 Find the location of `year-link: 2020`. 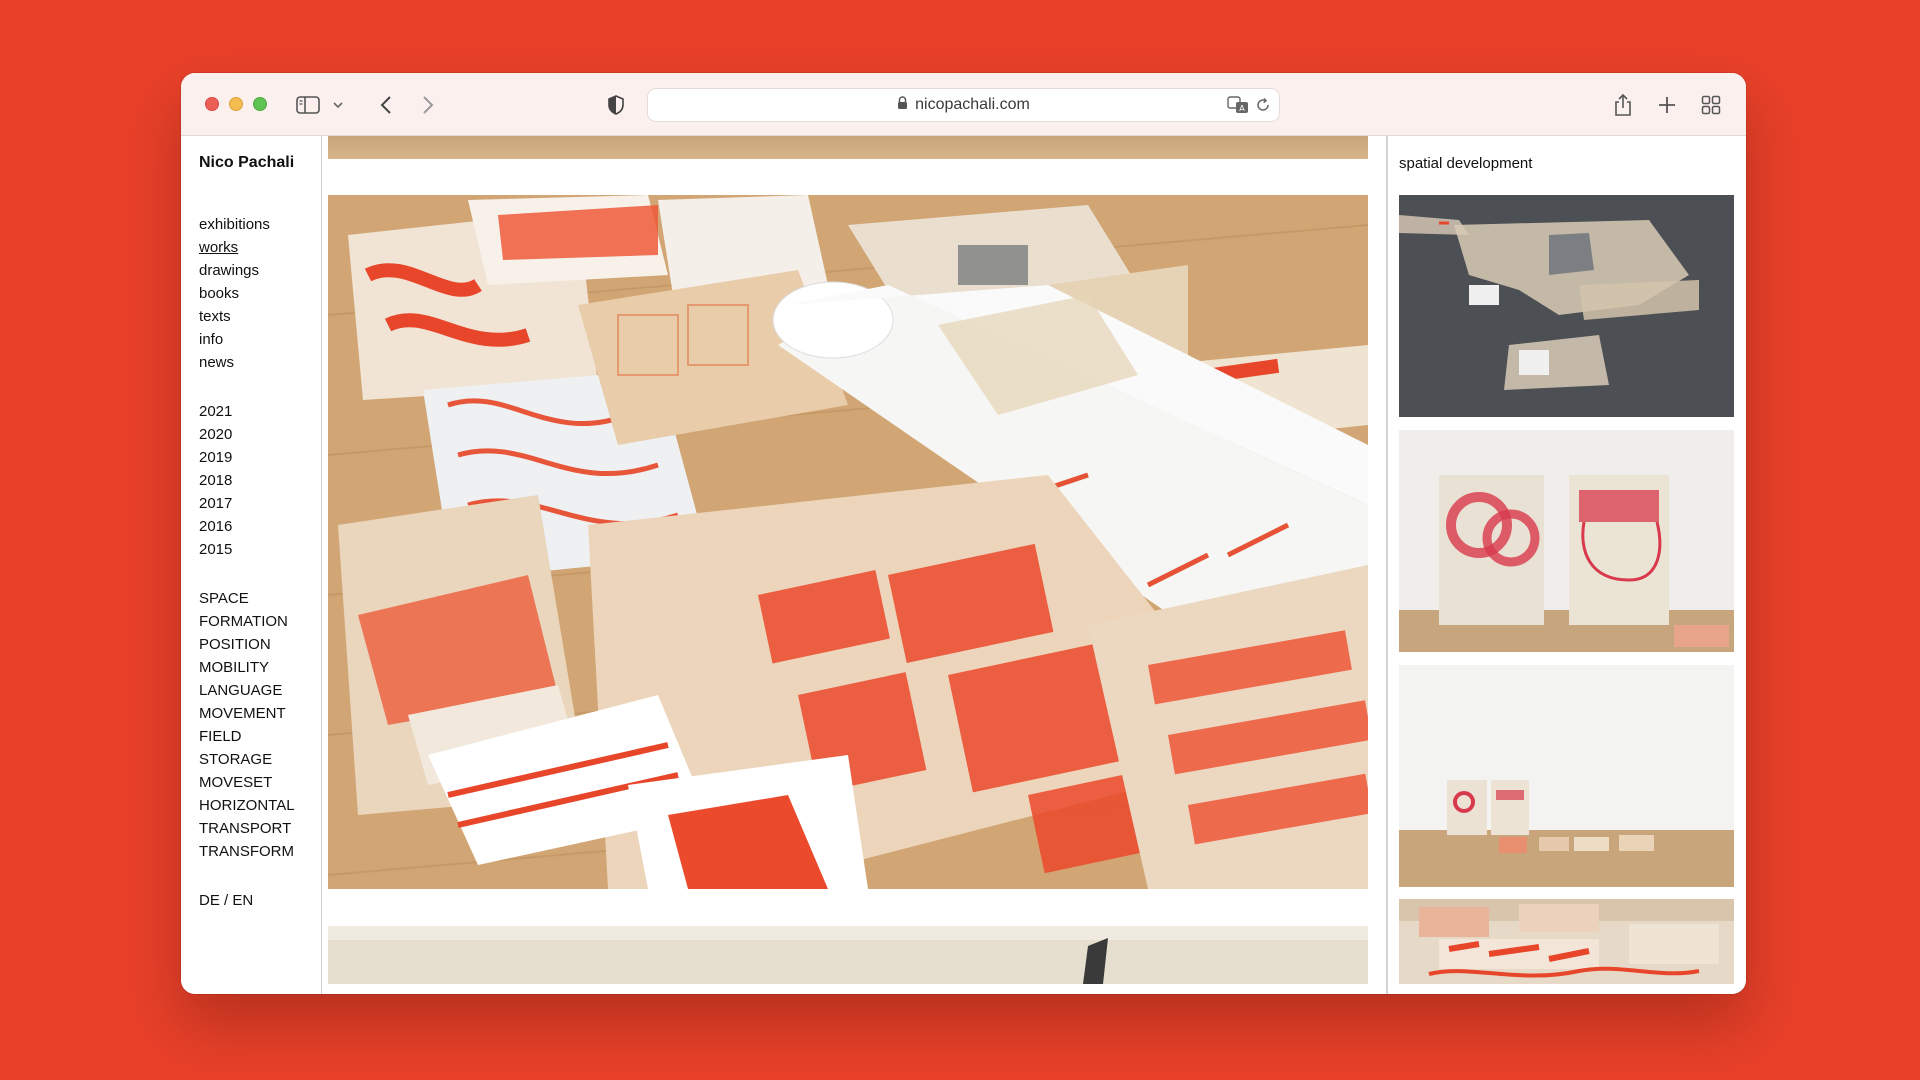

year-link: 2020 is located at coordinates (259, 434).